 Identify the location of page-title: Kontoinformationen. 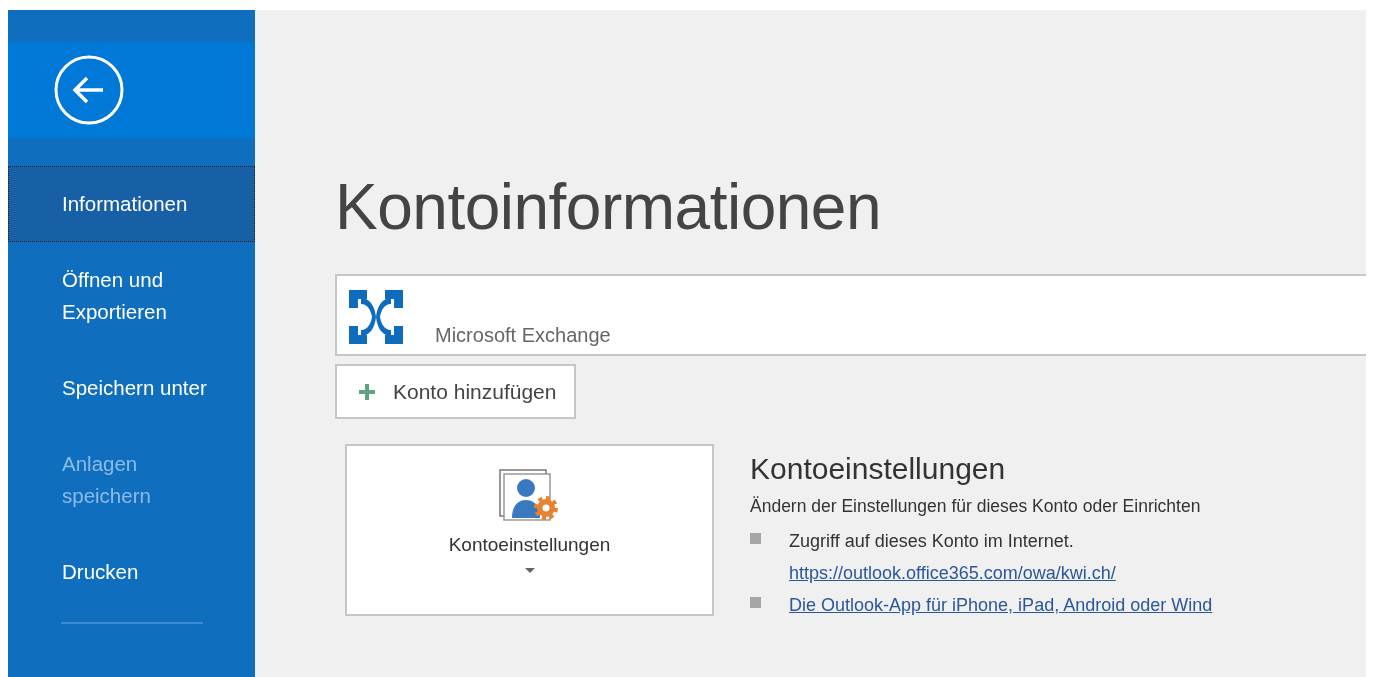
(609, 207).